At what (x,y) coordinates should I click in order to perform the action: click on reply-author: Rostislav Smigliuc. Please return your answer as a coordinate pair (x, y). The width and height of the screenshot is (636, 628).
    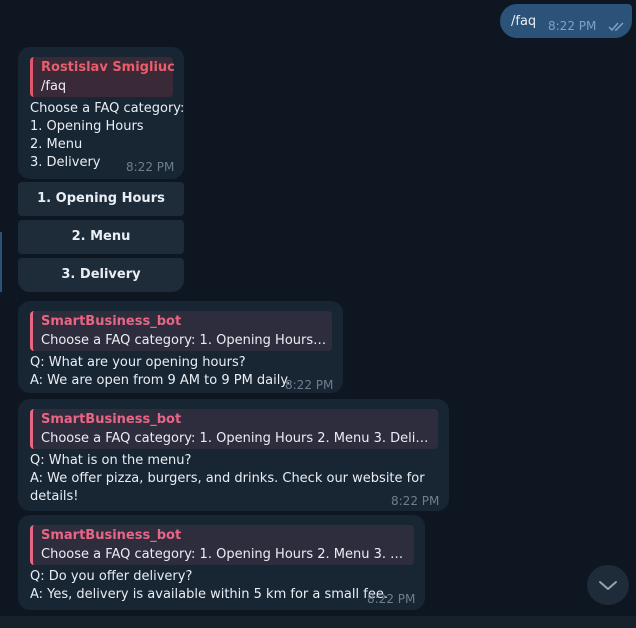
    Looking at the image, I should click on (108, 67).